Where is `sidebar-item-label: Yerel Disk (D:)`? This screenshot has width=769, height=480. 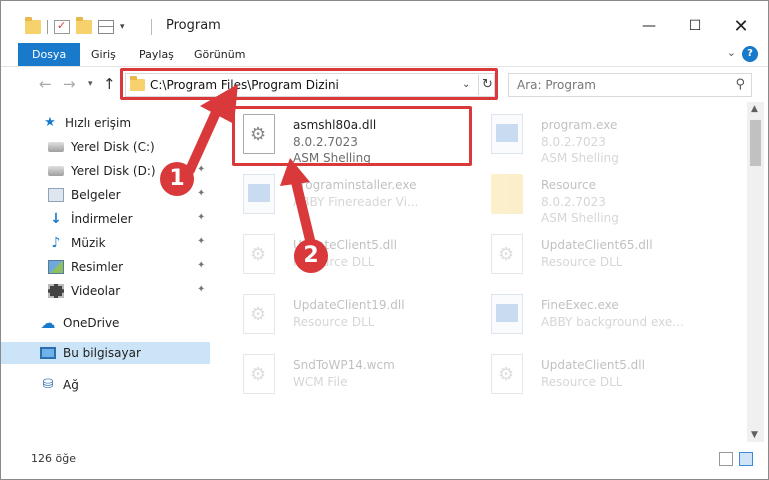
sidebar-item-label: Yerel Disk (D:) is located at coordinates (113, 171).